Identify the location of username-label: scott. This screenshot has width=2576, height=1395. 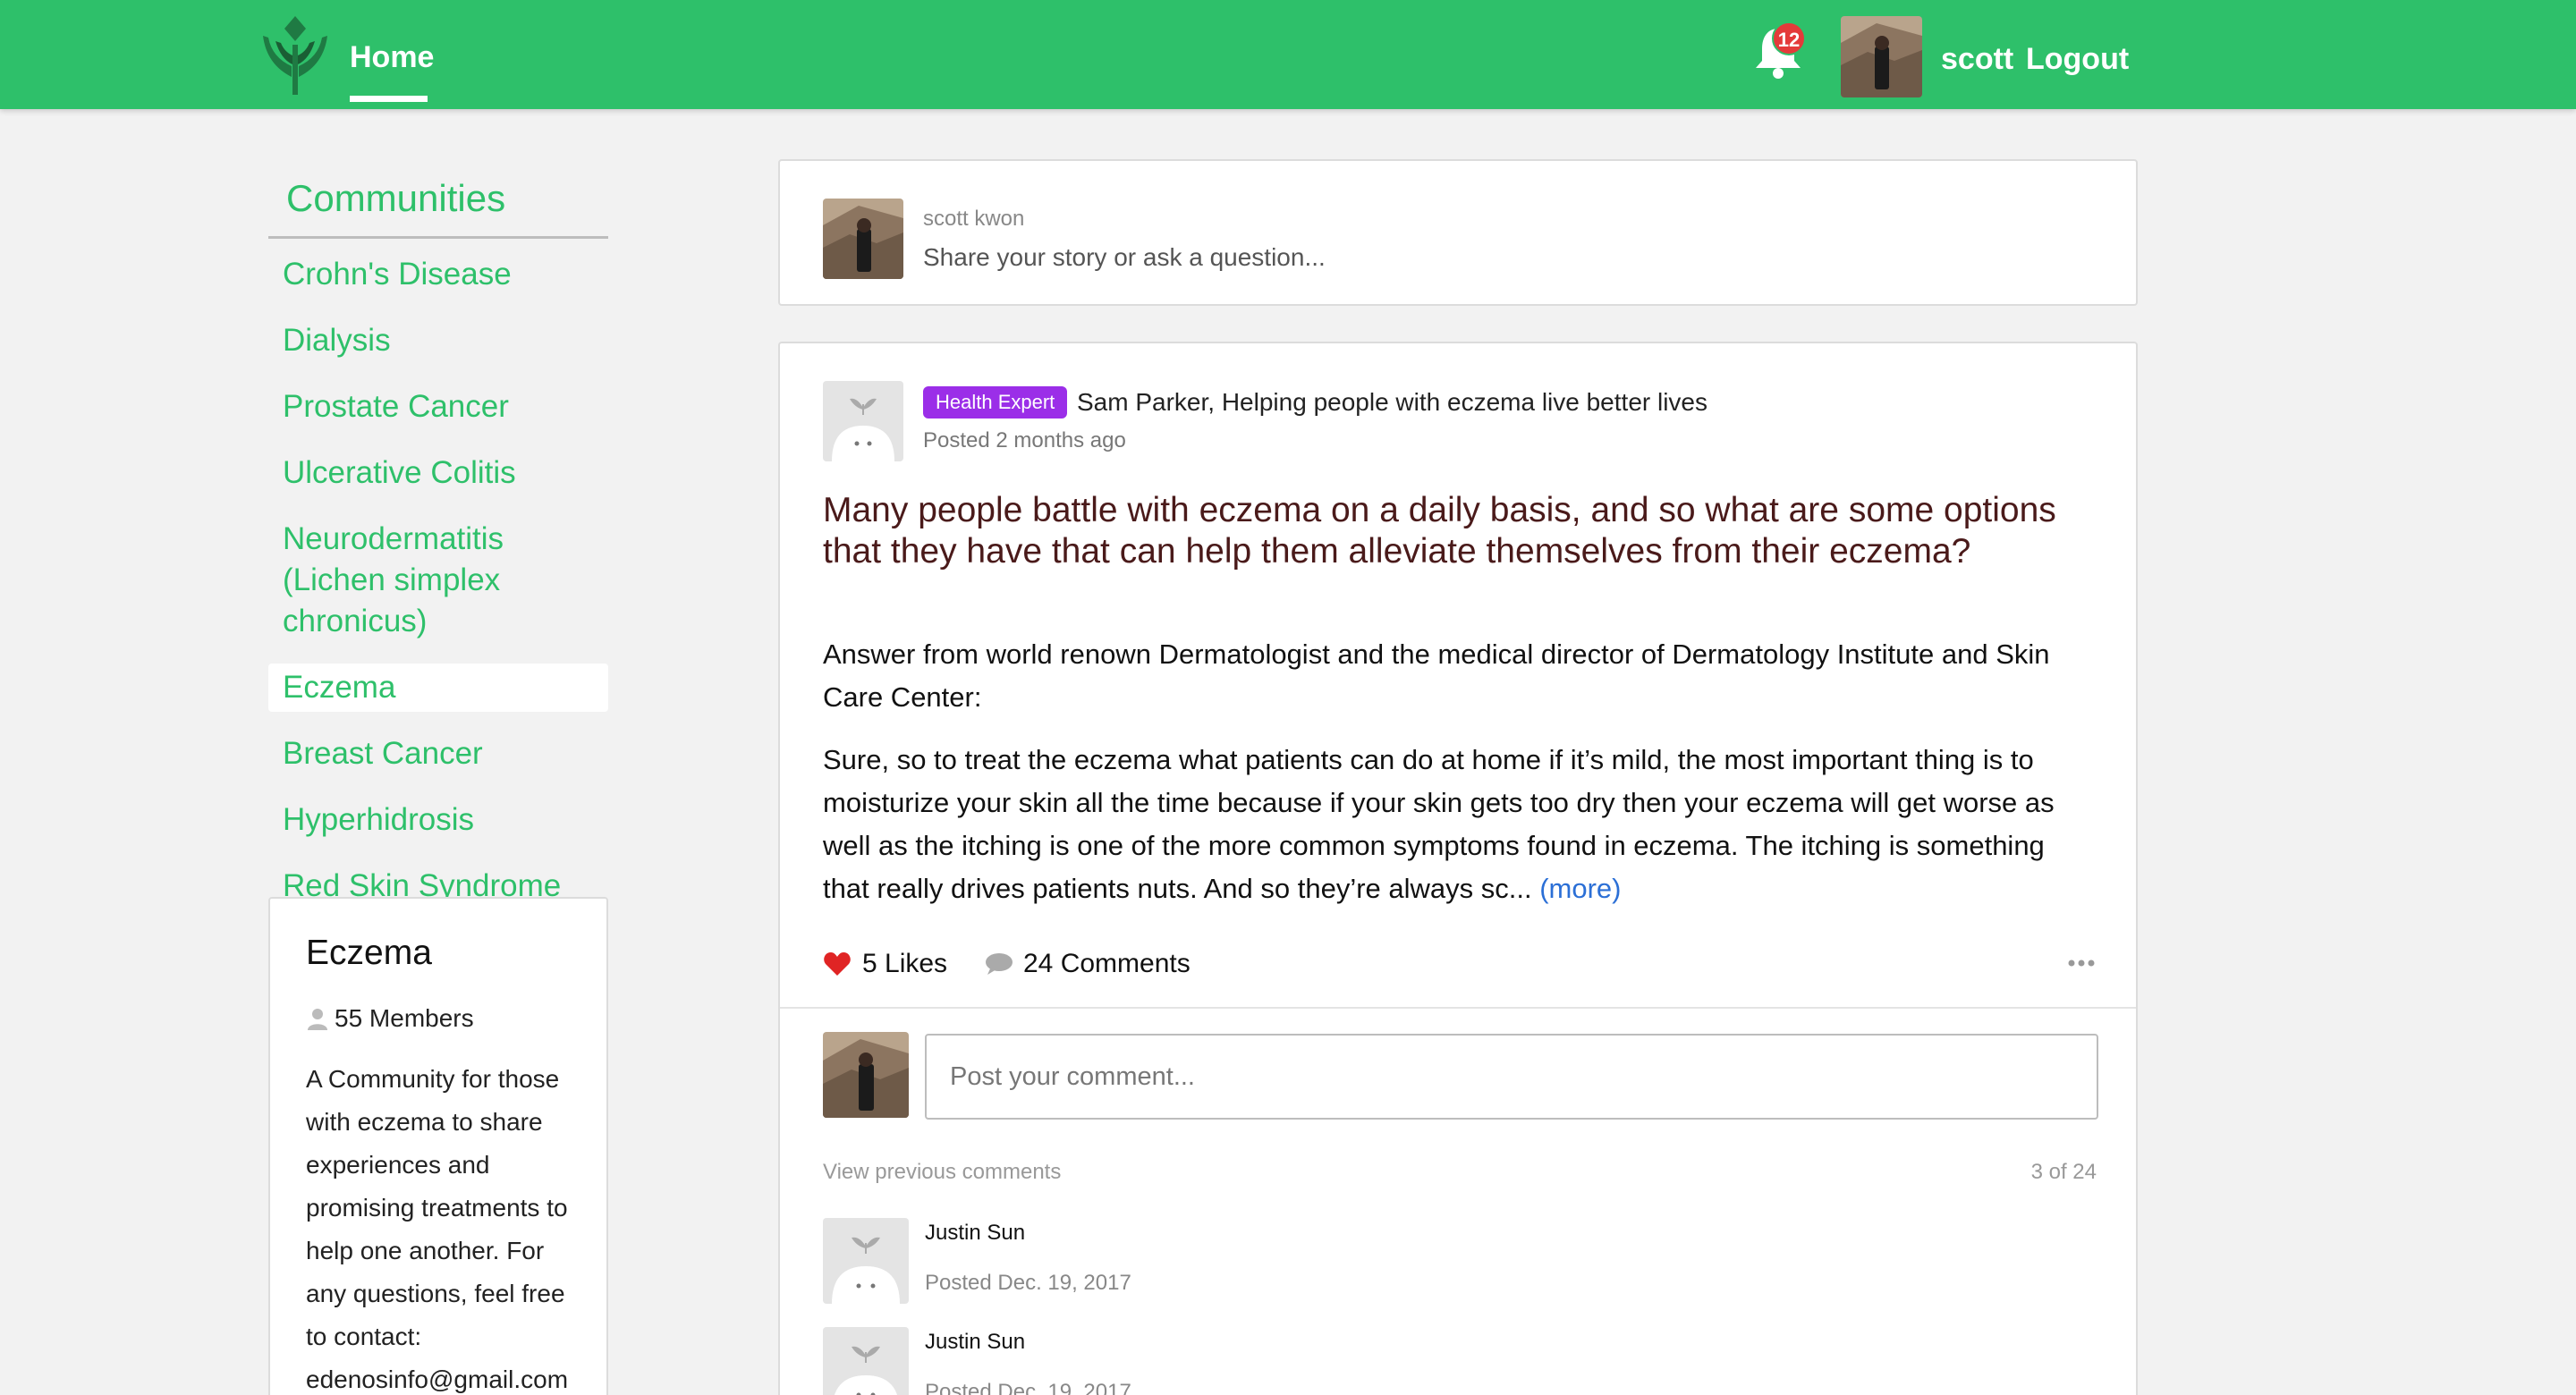
(1977, 59).